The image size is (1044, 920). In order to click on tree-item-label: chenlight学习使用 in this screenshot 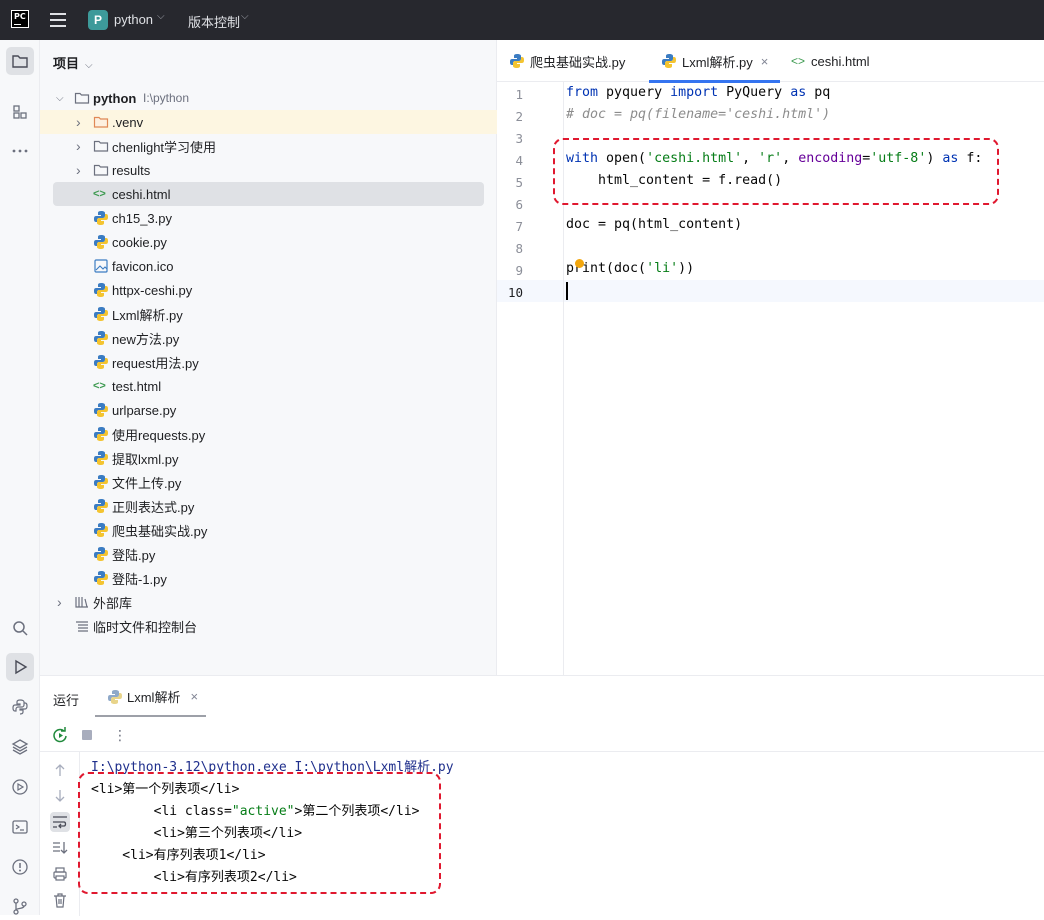, I will do `click(164, 147)`.